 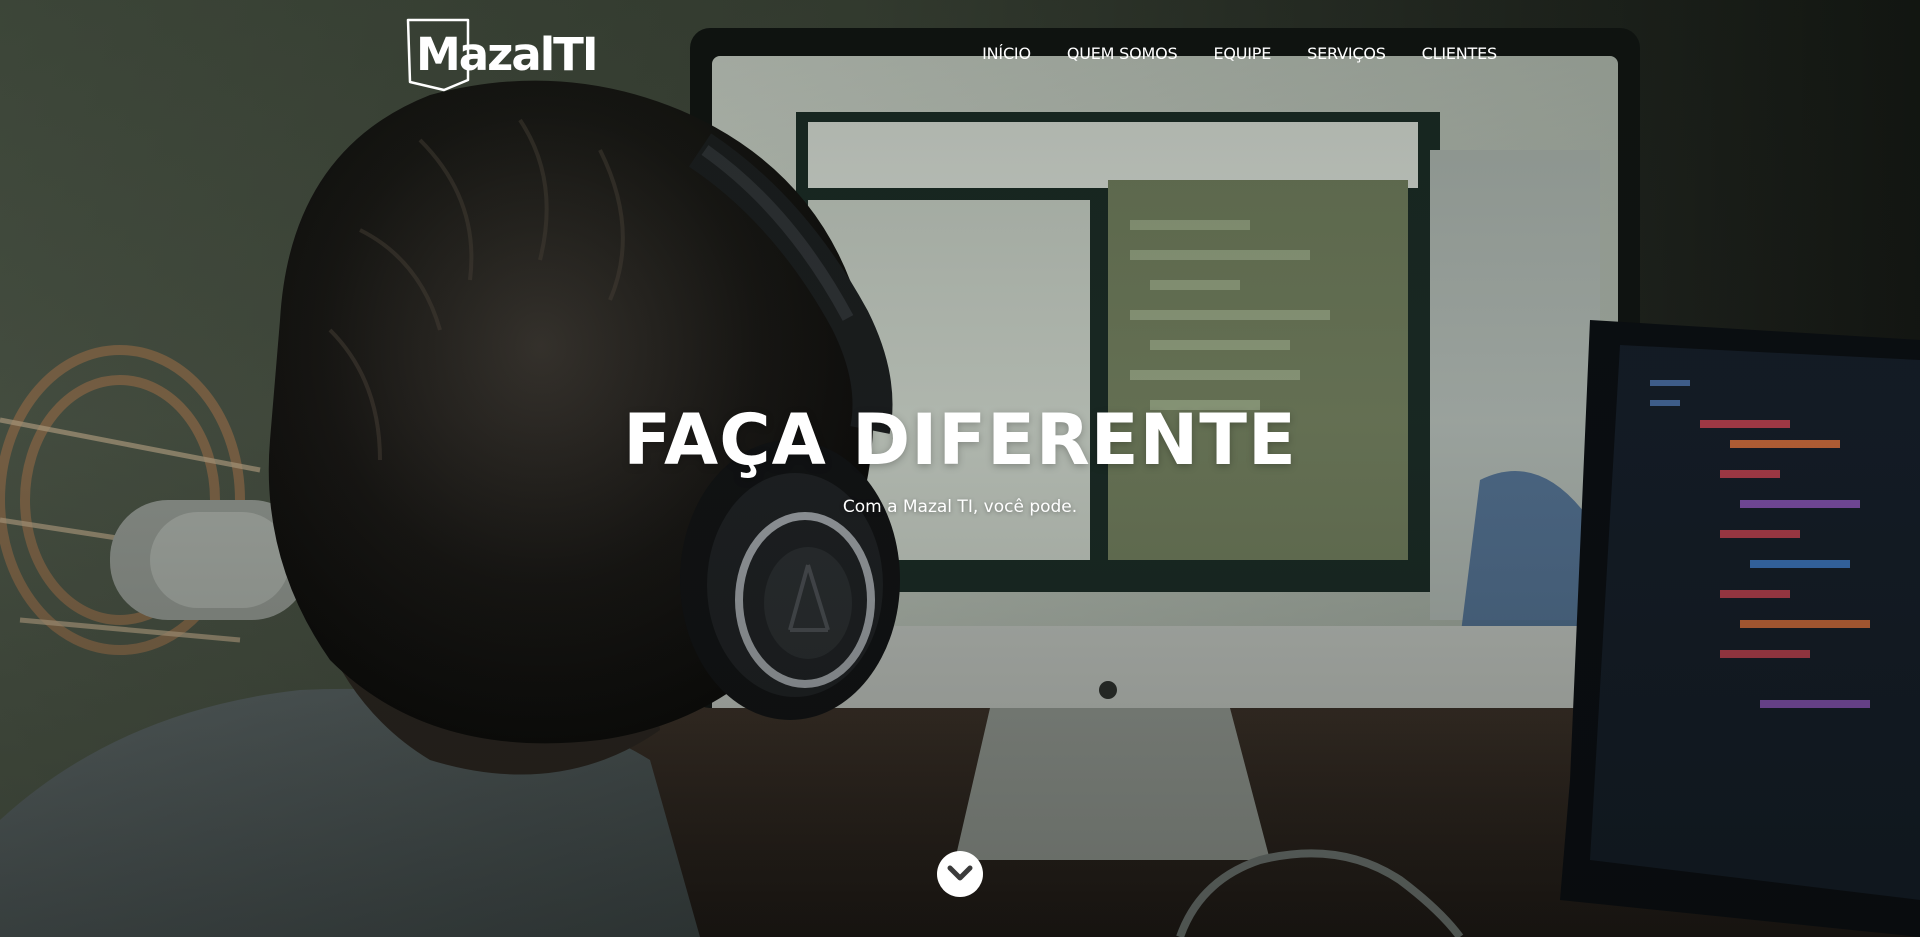 I want to click on nav-item-servicos: SERVIÇOS, so click(x=1346, y=53).